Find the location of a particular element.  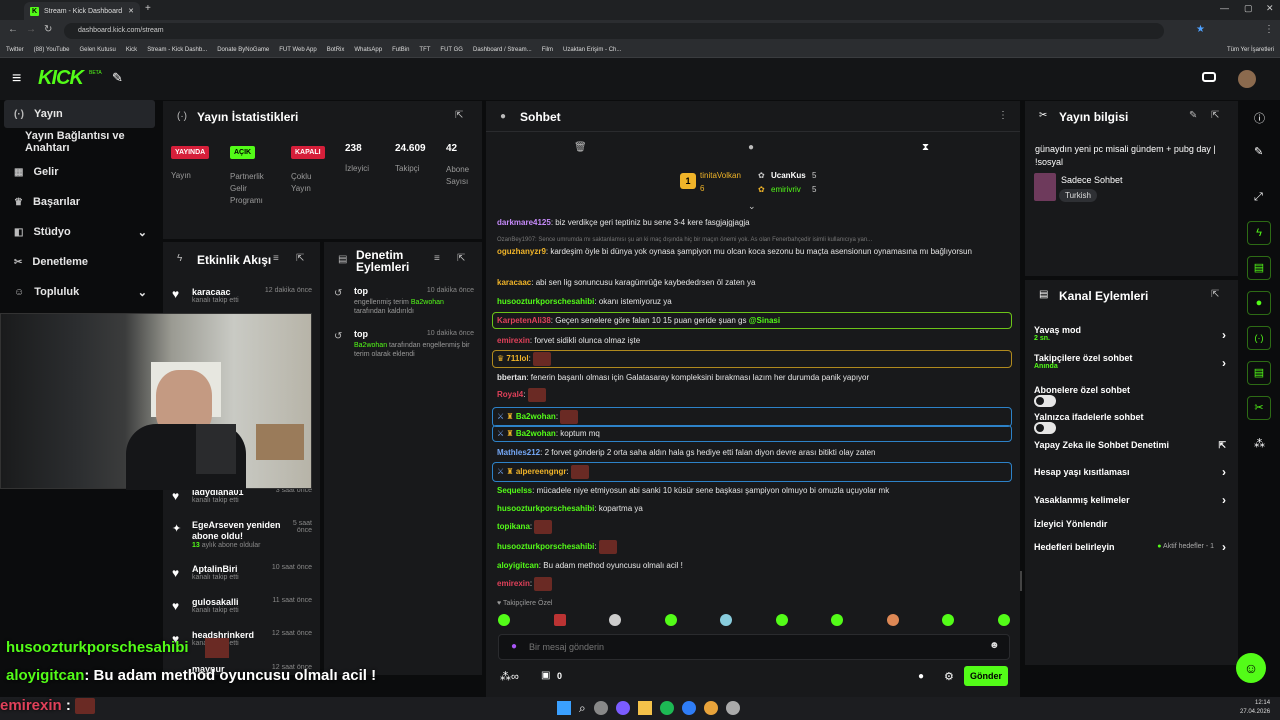

new-tab-icon: + is located at coordinates (148, 8).